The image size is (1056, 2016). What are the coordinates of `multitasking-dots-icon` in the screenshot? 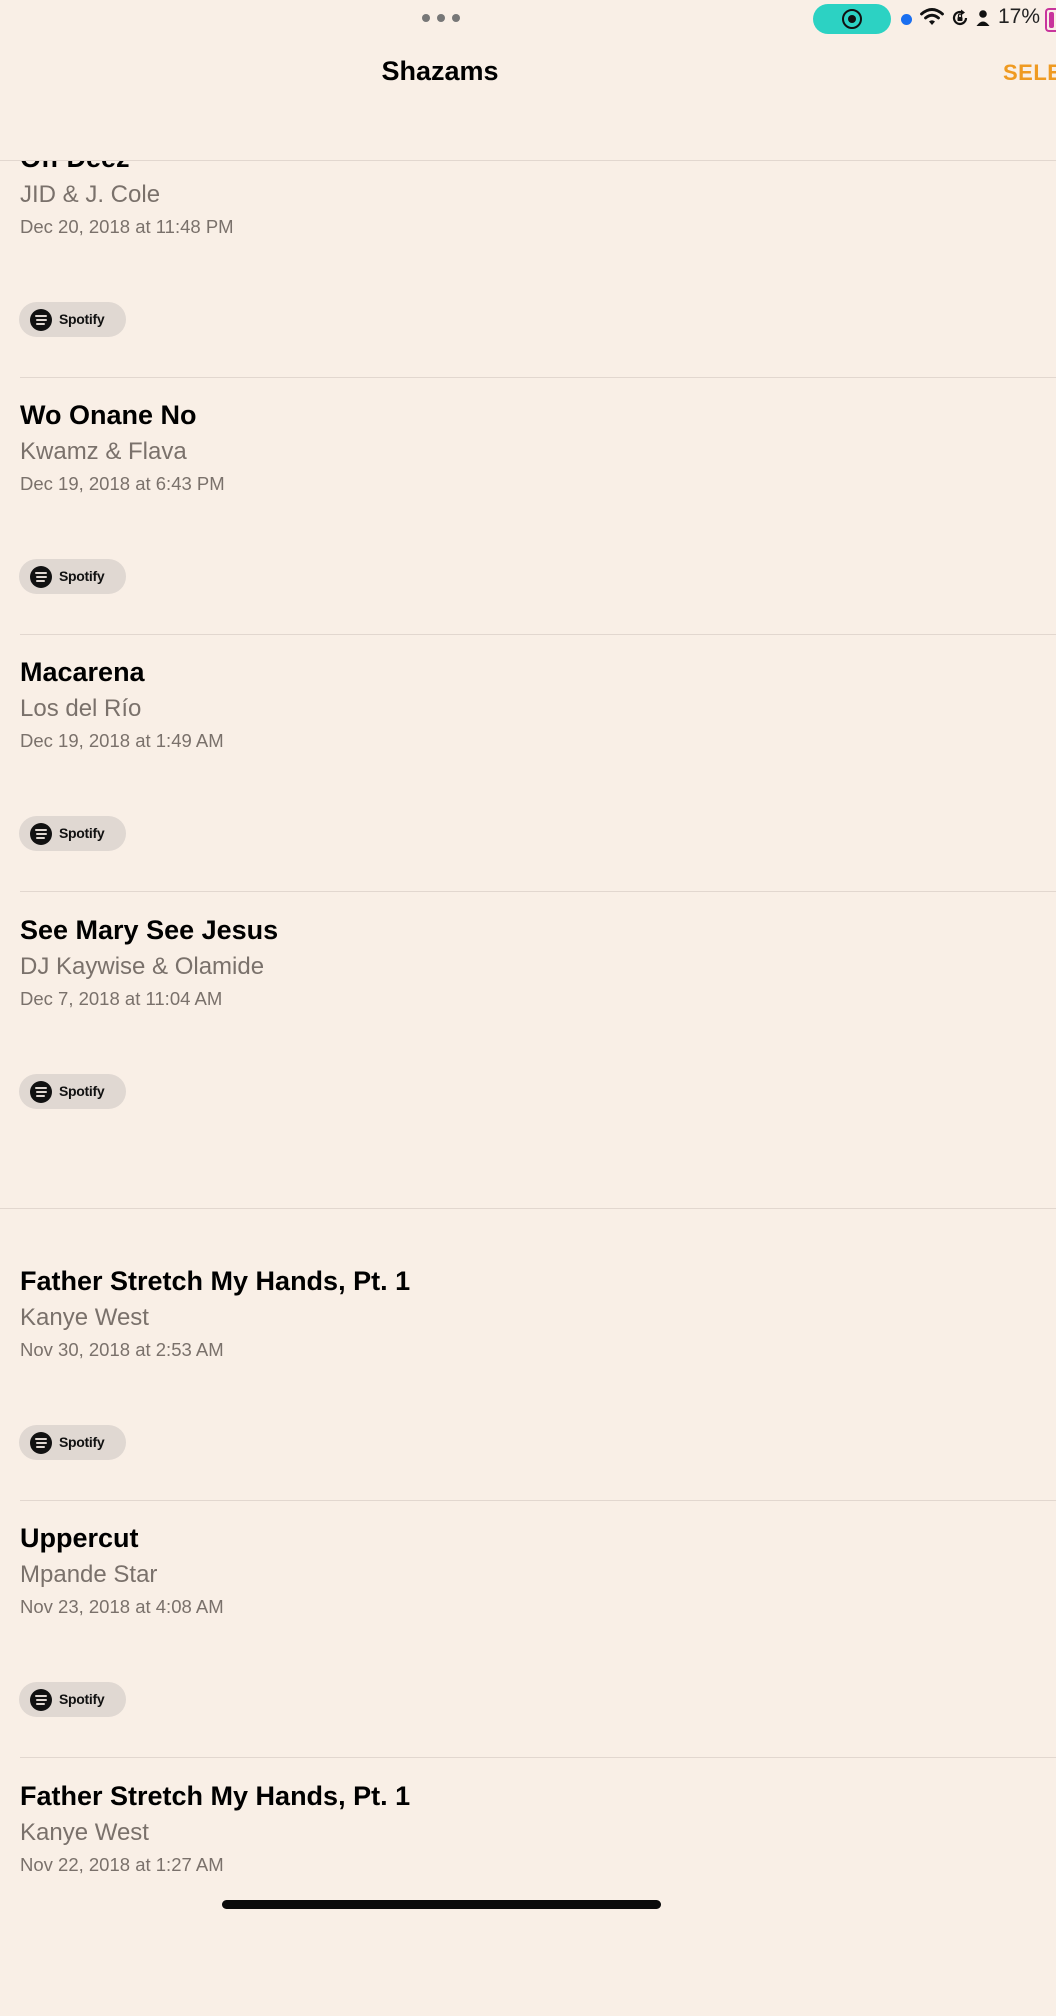 It's located at (442, 19).